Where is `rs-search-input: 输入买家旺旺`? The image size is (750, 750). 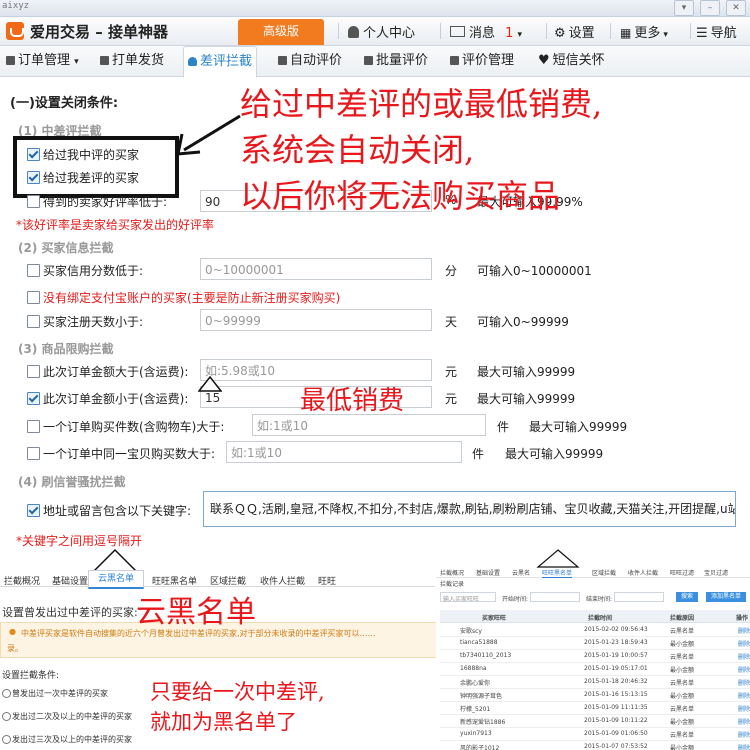
rs-search-input: 输入买家旺旺 is located at coordinates (468, 597).